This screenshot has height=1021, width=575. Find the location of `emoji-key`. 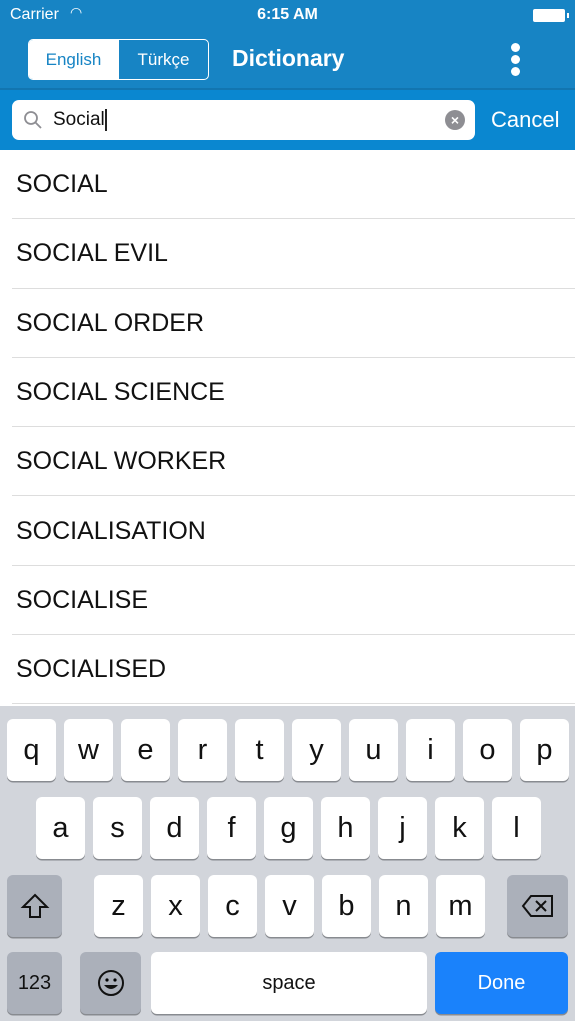

emoji-key is located at coordinates (110, 983).